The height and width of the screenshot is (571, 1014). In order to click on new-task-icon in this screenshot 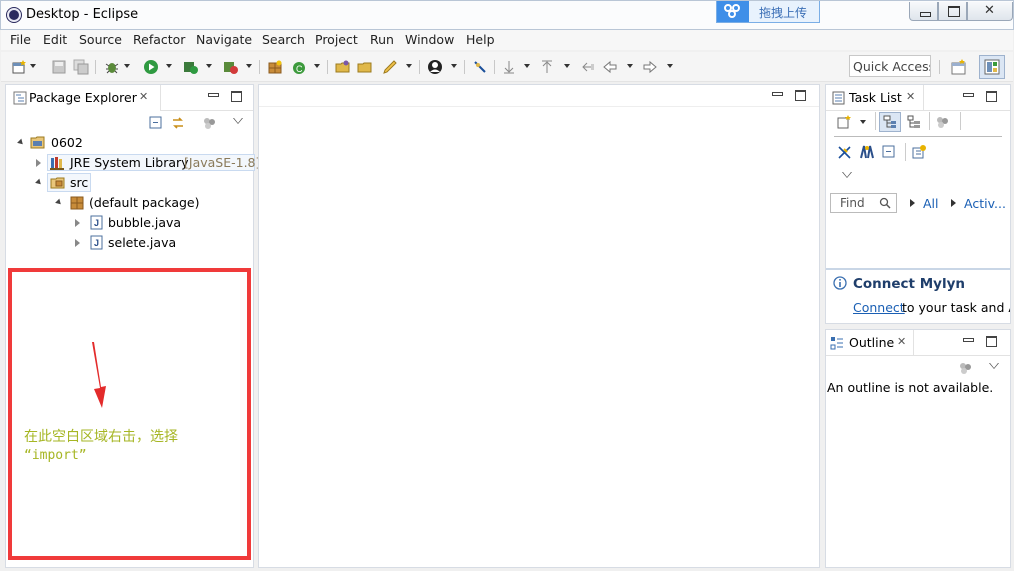, I will do `click(844, 122)`.